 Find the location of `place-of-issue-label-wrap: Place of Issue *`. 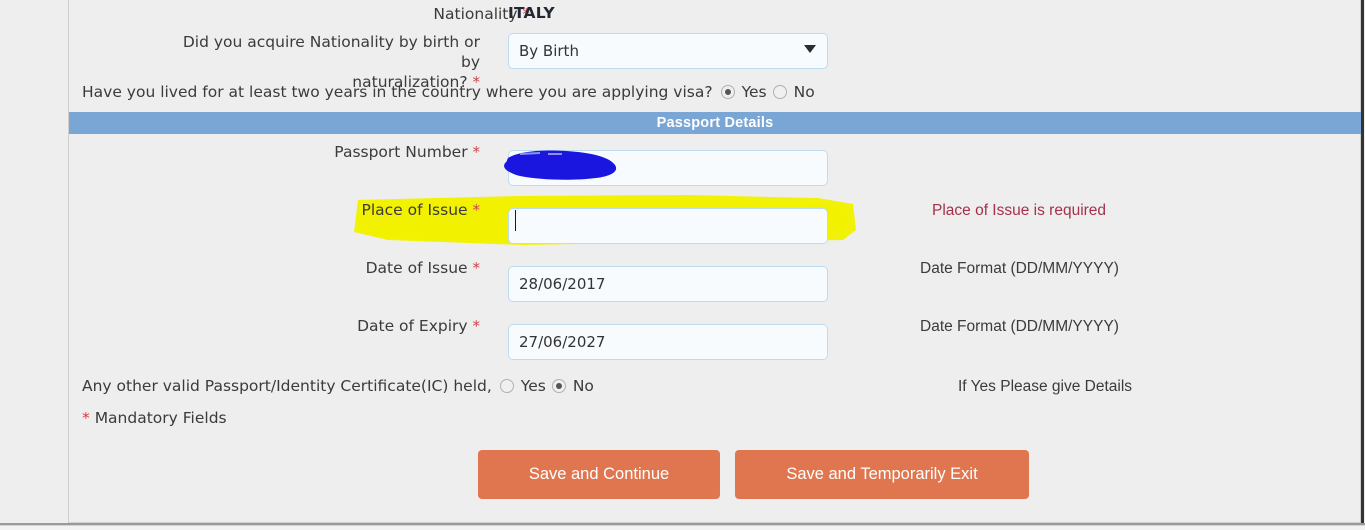

place-of-issue-label-wrap: Place of Issue * is located at coordinates (390, 210).